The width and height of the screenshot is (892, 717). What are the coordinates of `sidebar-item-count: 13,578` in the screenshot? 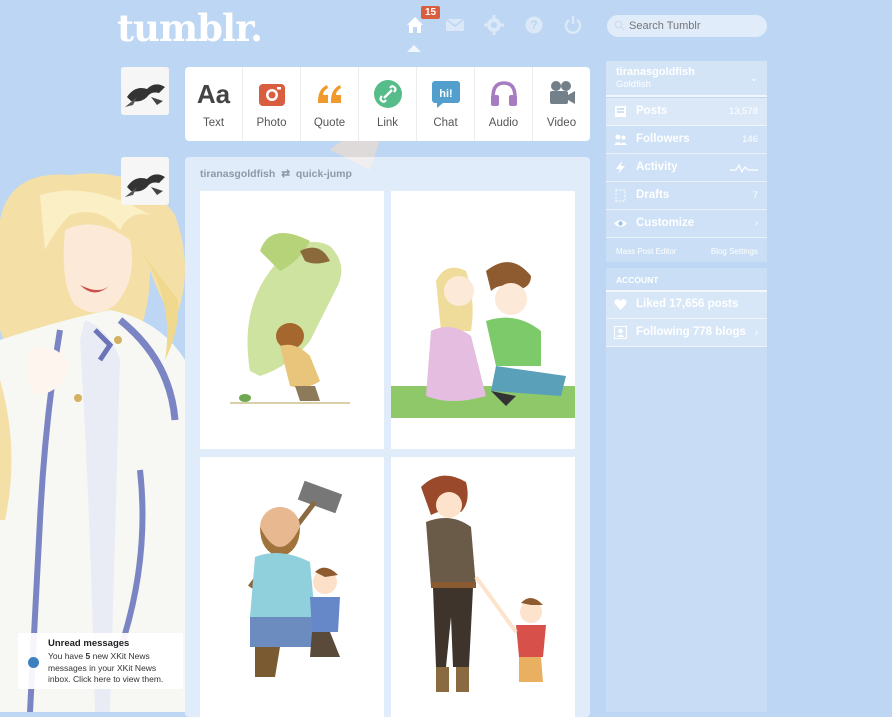 It's located at (743, 111).